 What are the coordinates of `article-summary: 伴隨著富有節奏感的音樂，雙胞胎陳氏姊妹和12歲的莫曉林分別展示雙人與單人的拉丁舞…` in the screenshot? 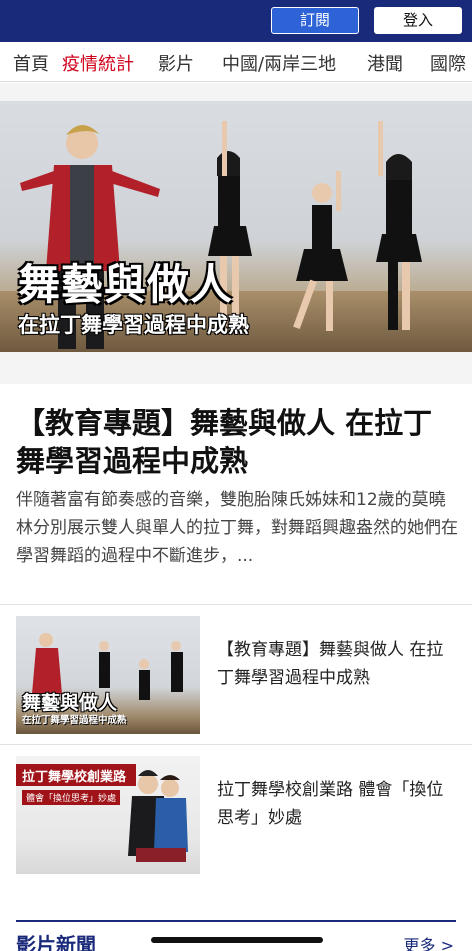 It's located at (237, 528).